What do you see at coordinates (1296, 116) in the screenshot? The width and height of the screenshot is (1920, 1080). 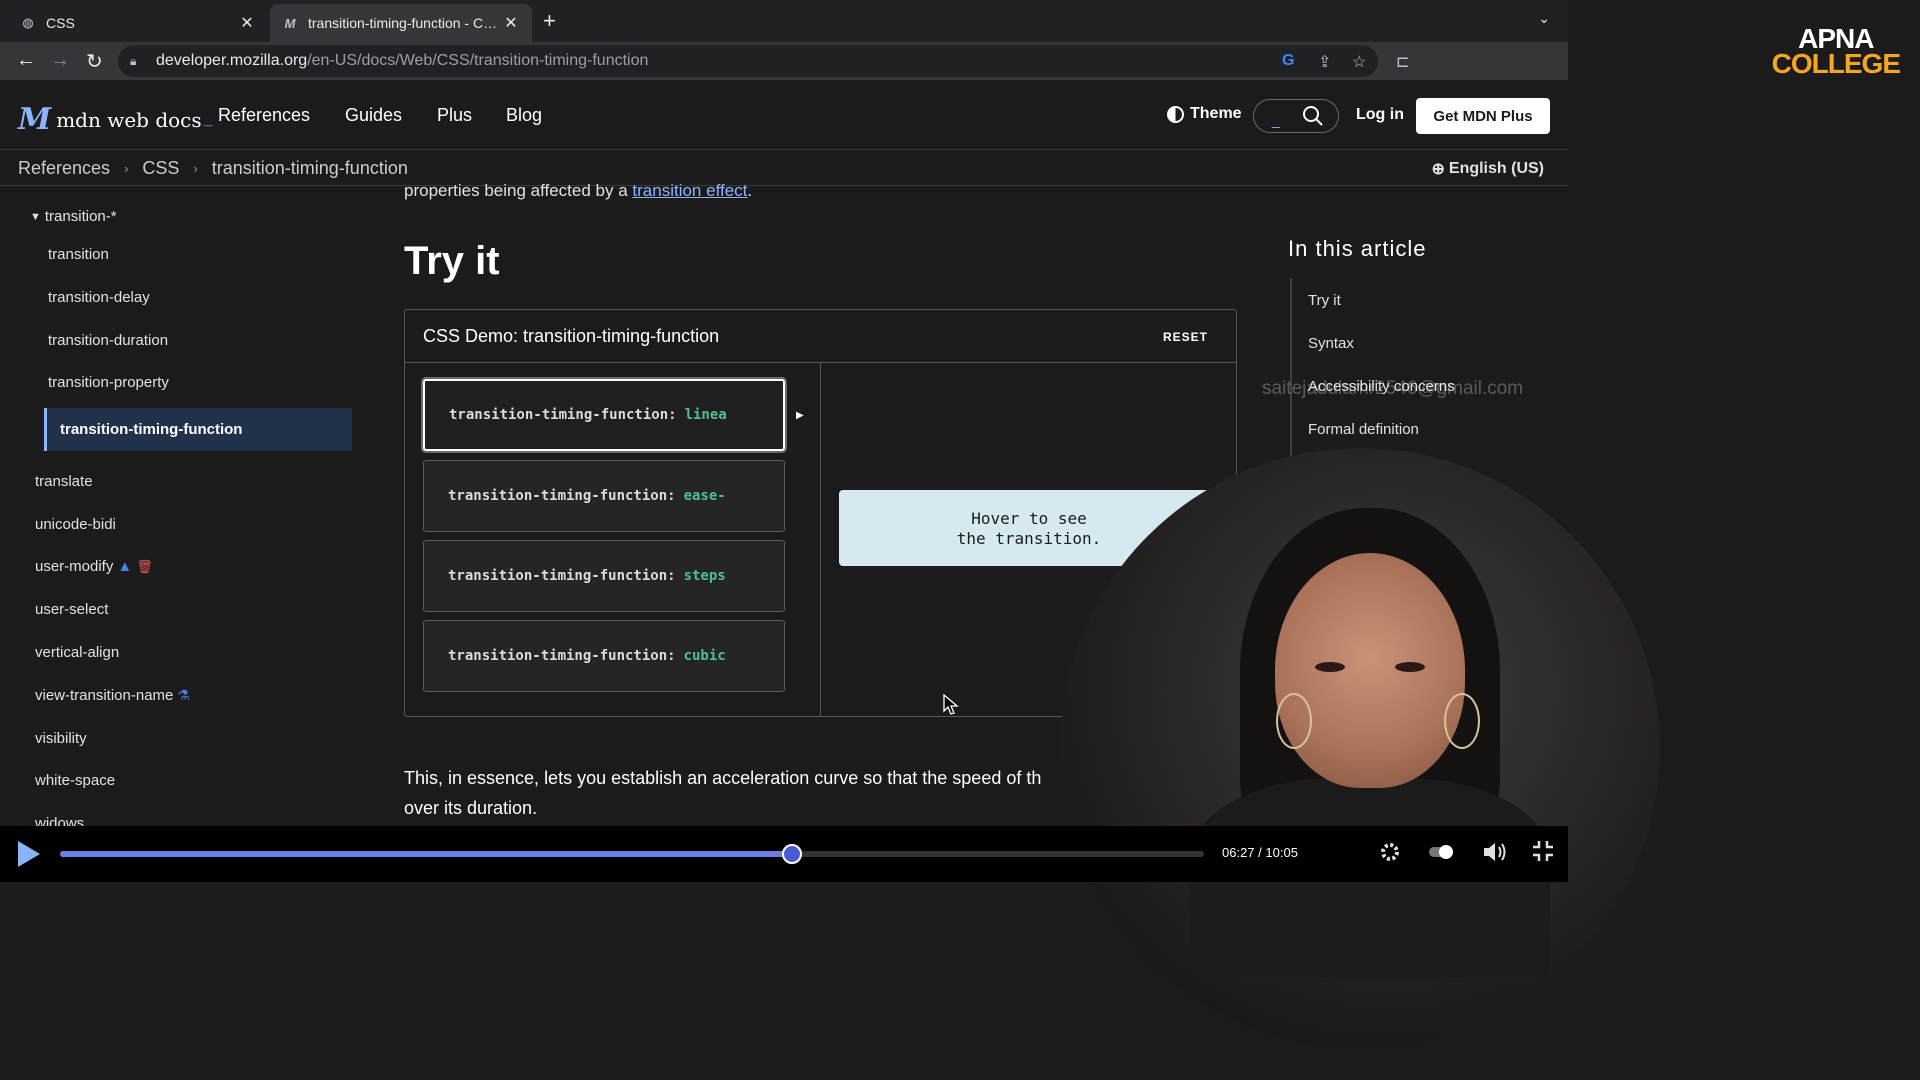 I see `search-input: _` at bounding box center [1296, 116].